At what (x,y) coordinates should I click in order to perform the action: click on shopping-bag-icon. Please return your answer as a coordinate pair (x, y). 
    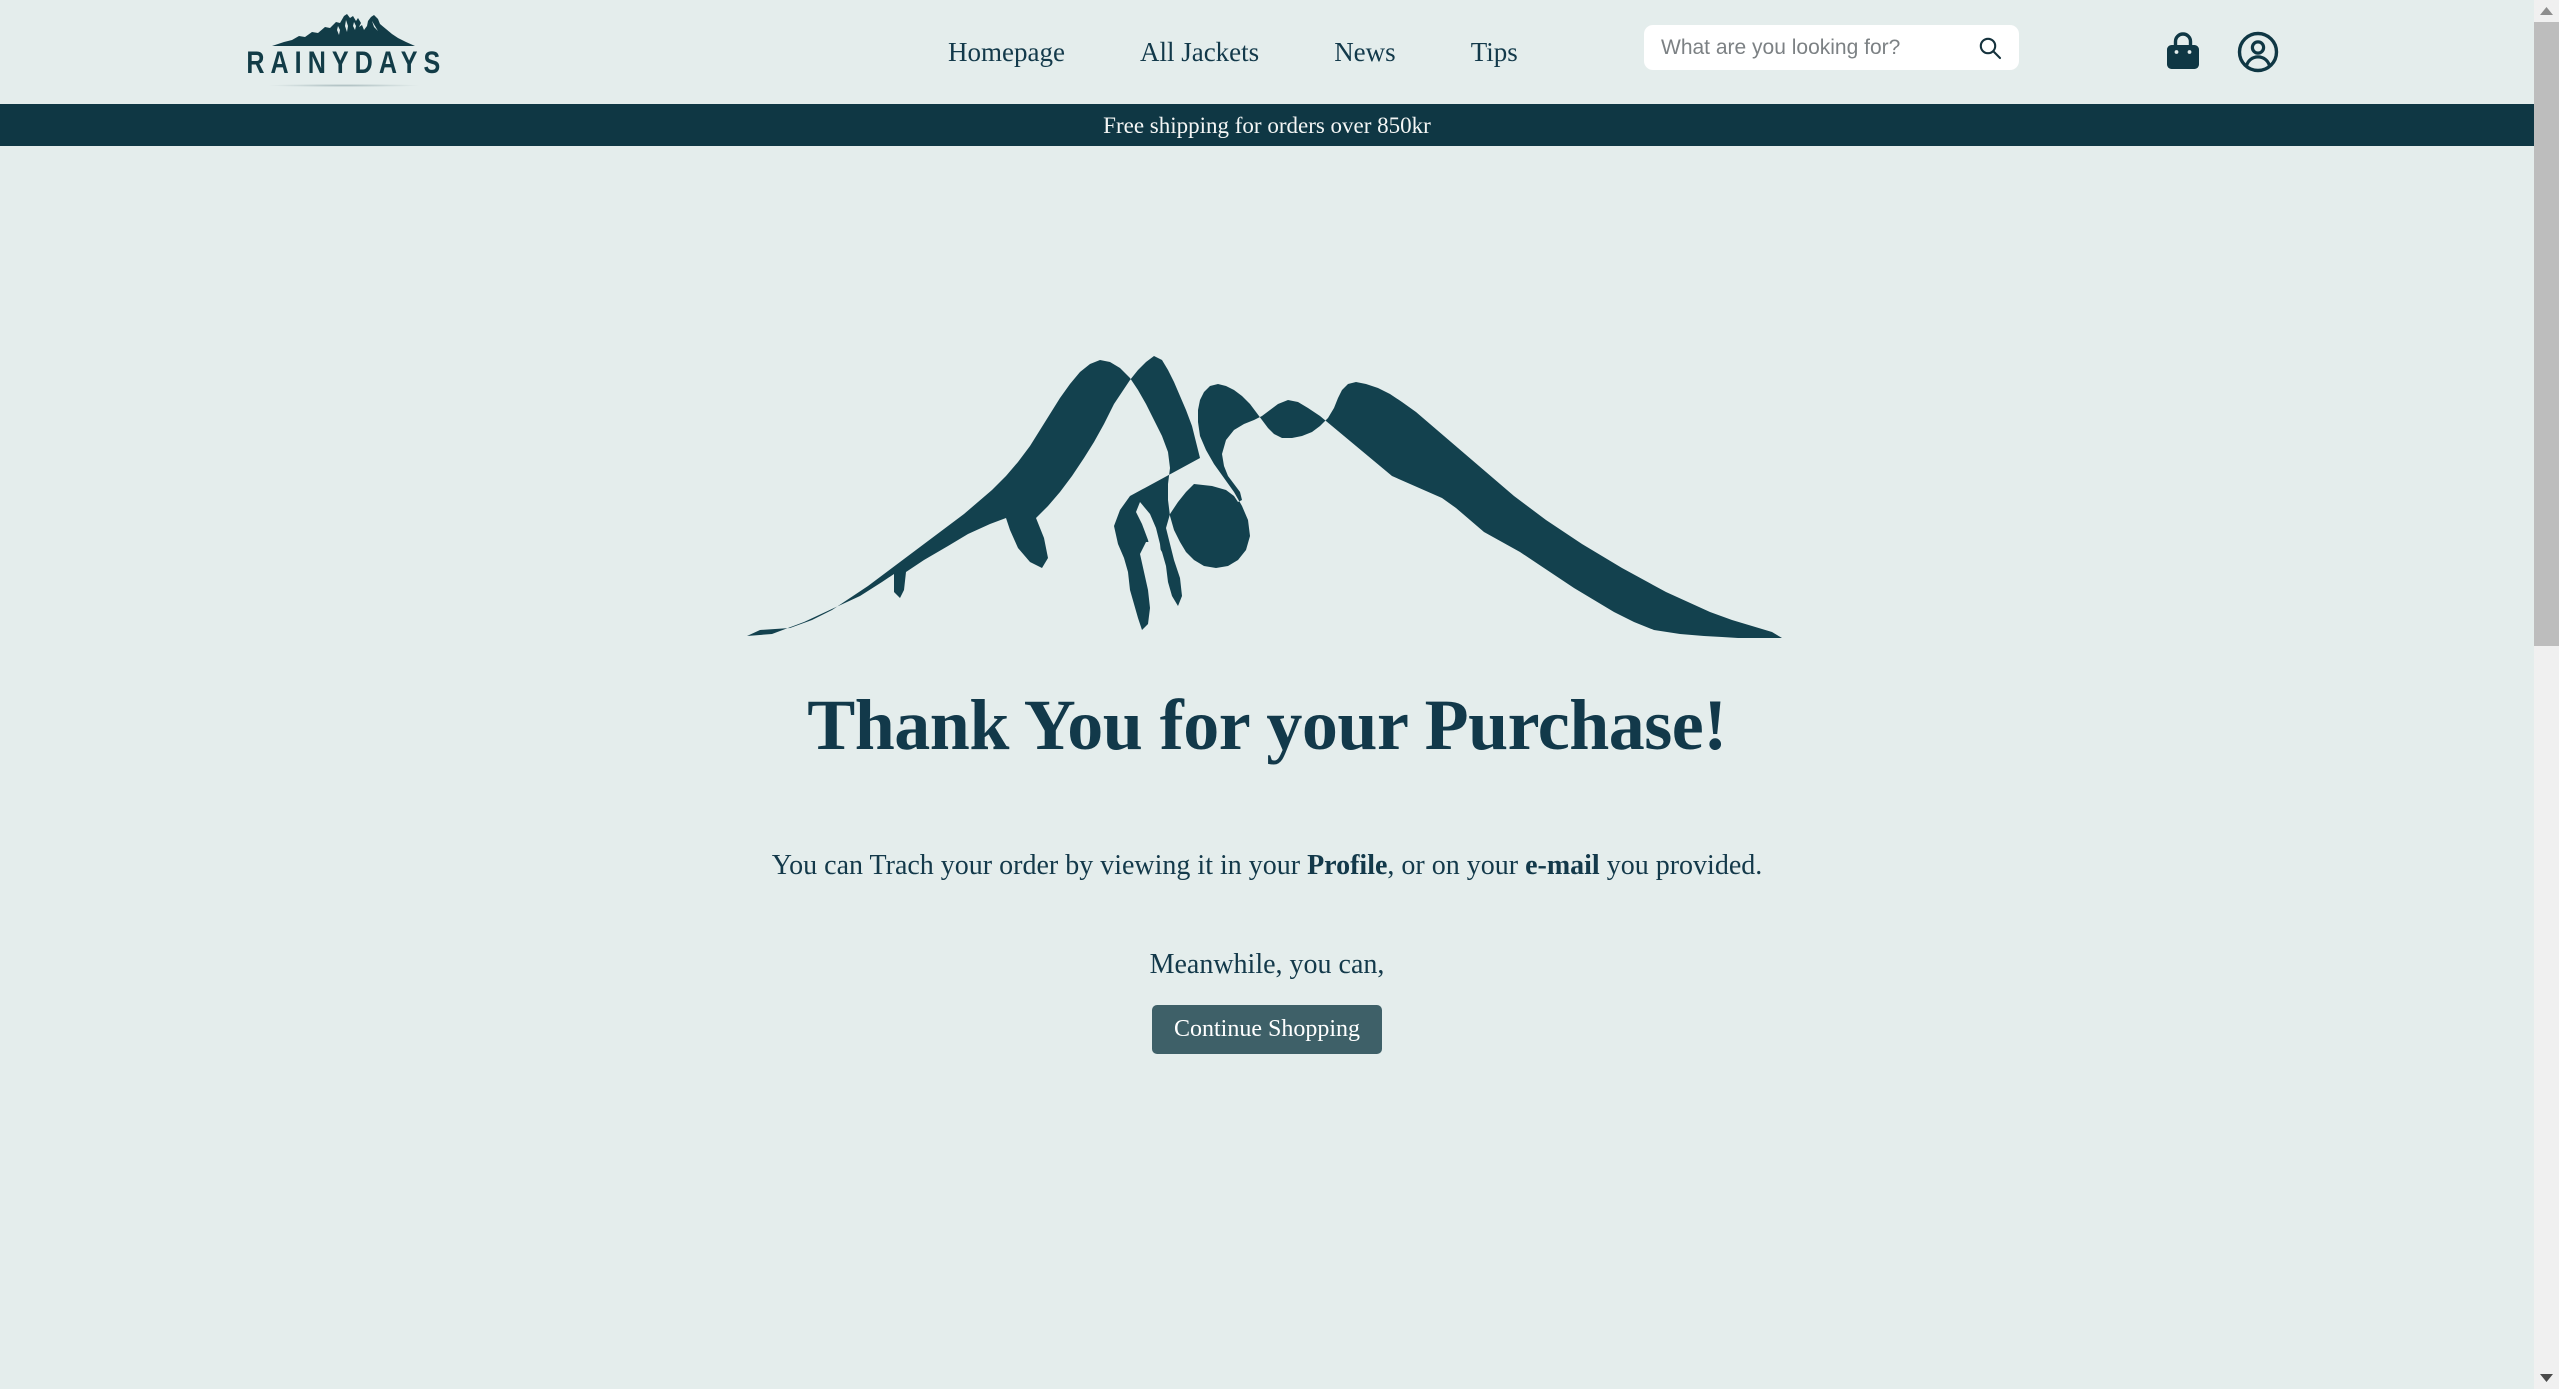
    Looking at the image, I should click on (2183, 50).